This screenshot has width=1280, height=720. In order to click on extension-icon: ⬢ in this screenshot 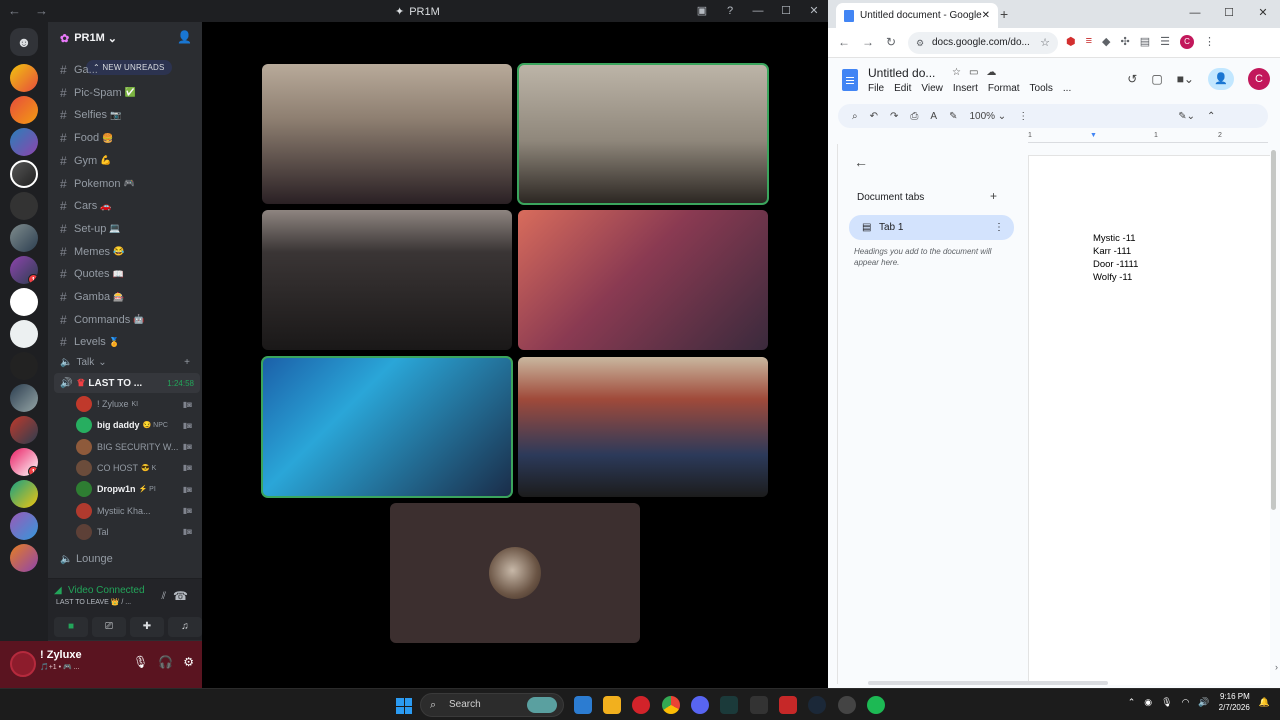, I will do `click(1071, 42)`.